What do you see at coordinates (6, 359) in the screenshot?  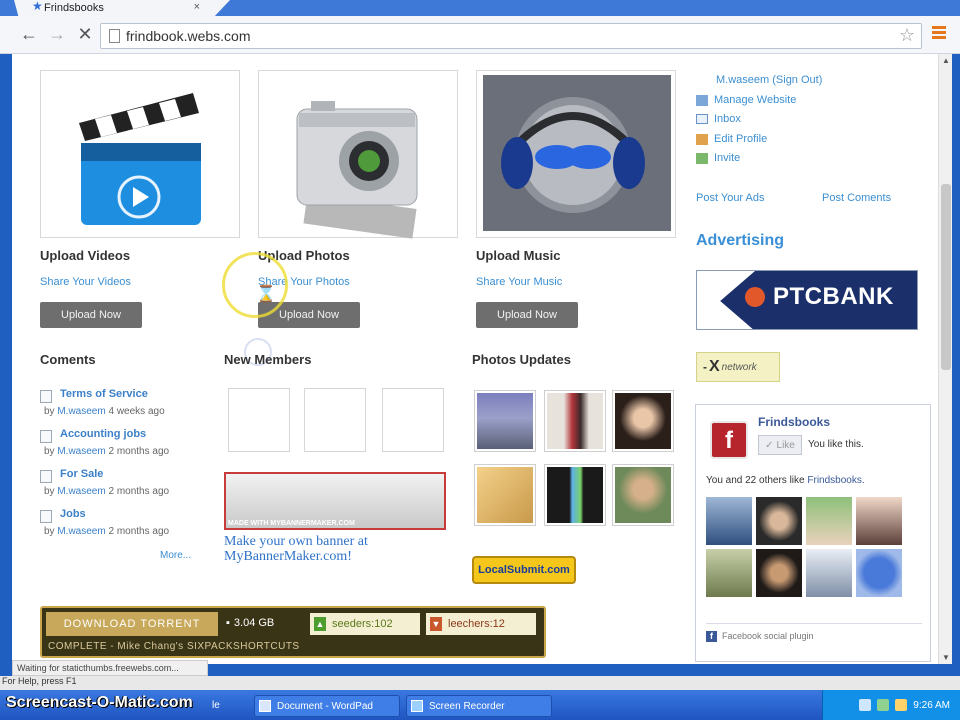 I see `window-left-edge` at bounding box center [6, 359].